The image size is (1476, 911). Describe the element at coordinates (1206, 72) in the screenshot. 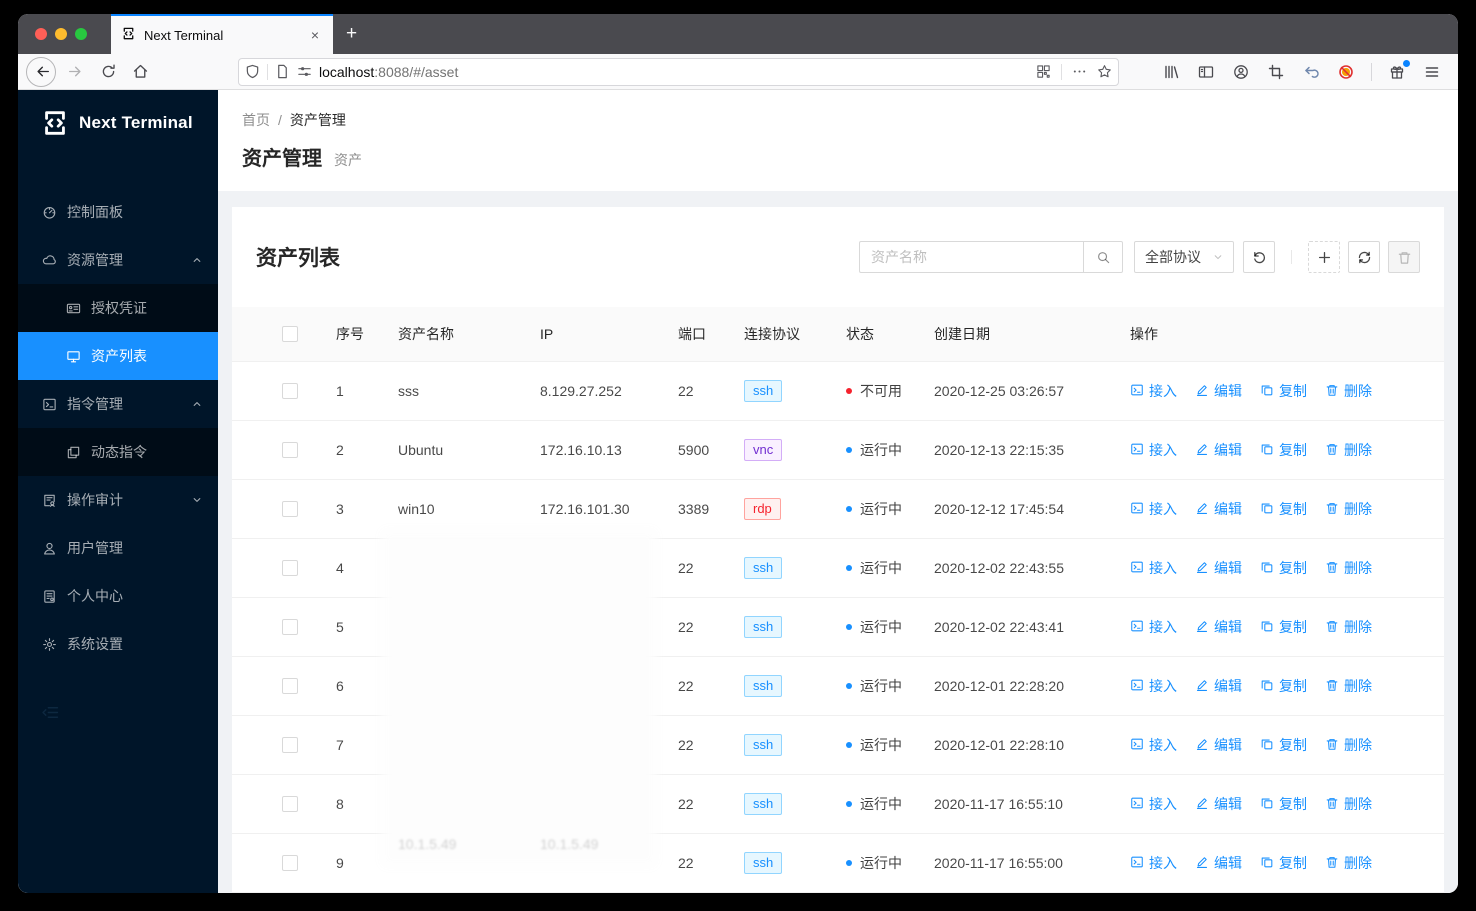

I see `sidebars-icon` at that location.